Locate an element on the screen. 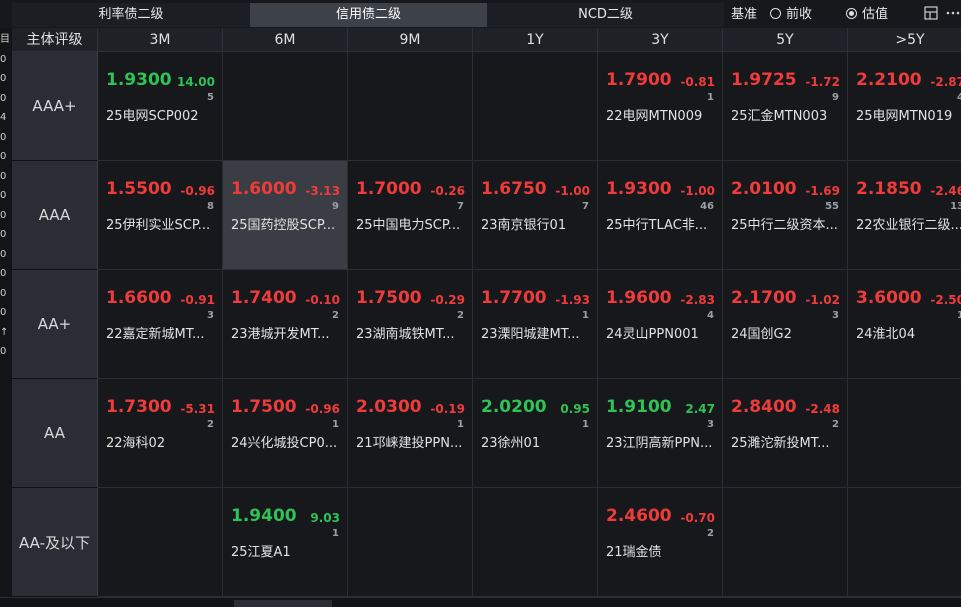 This screenshot has width=961, height=607. bond-yield: 1.7300 is located at coordinates (139, 407).